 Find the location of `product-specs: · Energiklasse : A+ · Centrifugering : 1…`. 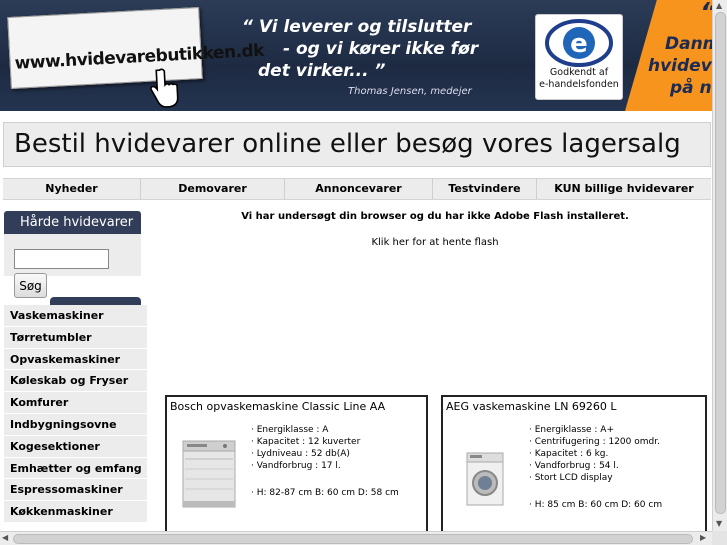

product-specs: · Energiklasse : A+ · Centrifugering : 1… is located at coordinates (594, 454).